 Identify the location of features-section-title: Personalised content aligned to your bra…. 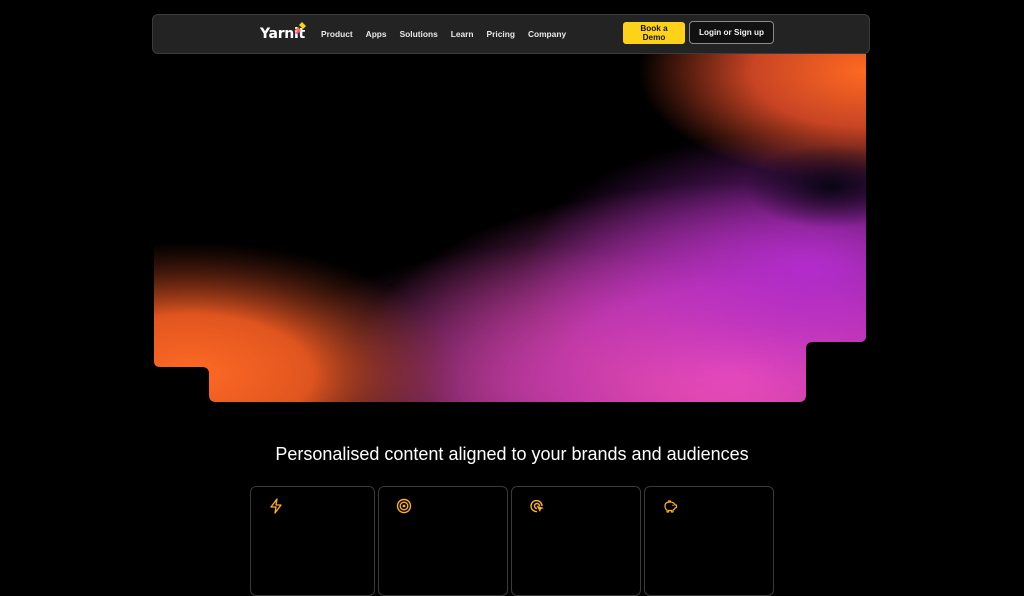
(512, 454).